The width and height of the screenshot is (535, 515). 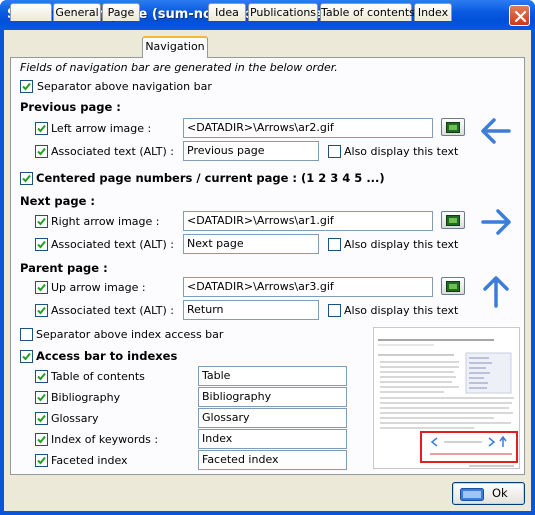 I want to click on separator-index-label: Separator above index access bar, so click(x=130, y=334).